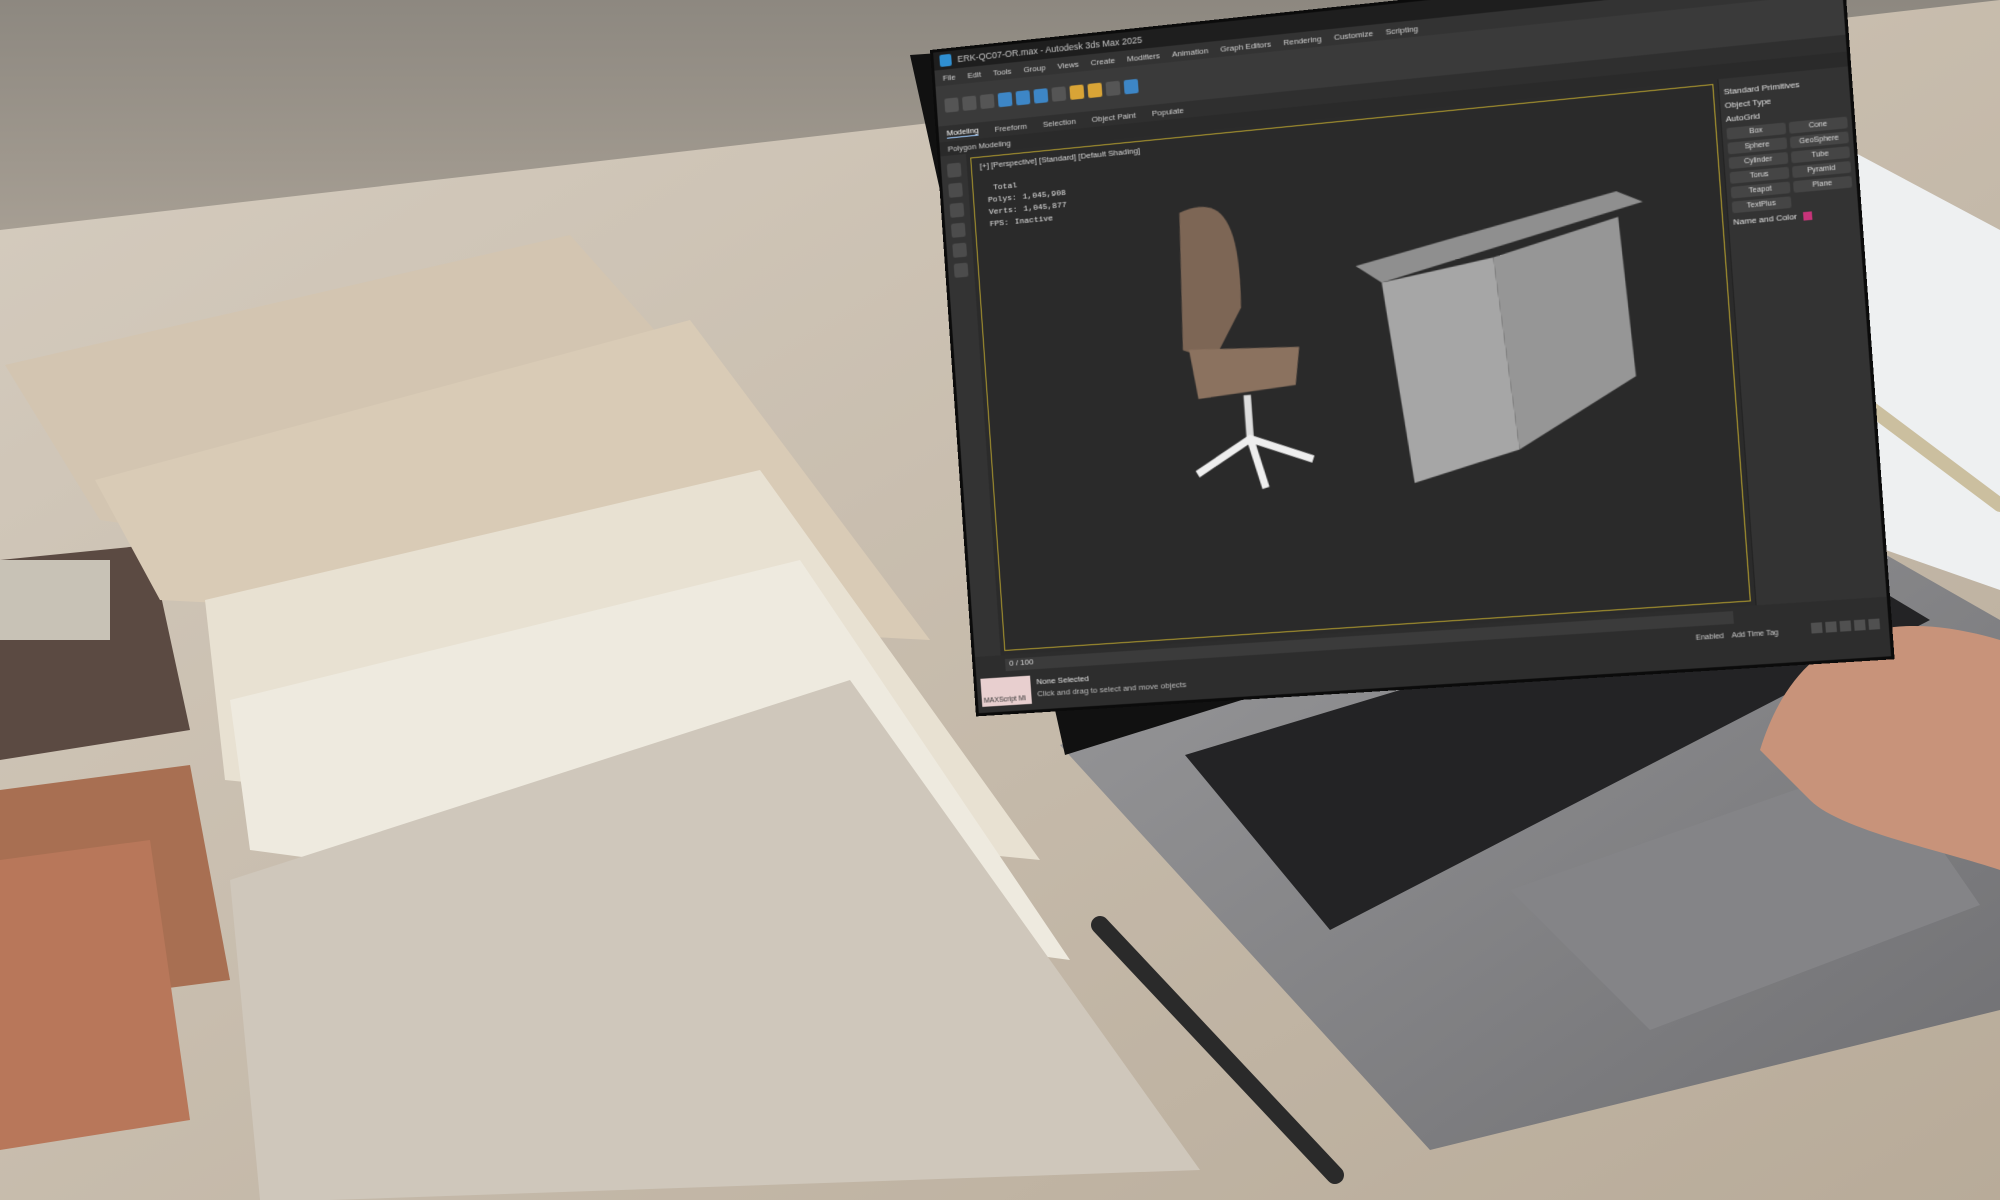 Image resolution: width=2000 pixels, height=1200 pixels. I want to click on office-chair-stem, so click(1248, 417).